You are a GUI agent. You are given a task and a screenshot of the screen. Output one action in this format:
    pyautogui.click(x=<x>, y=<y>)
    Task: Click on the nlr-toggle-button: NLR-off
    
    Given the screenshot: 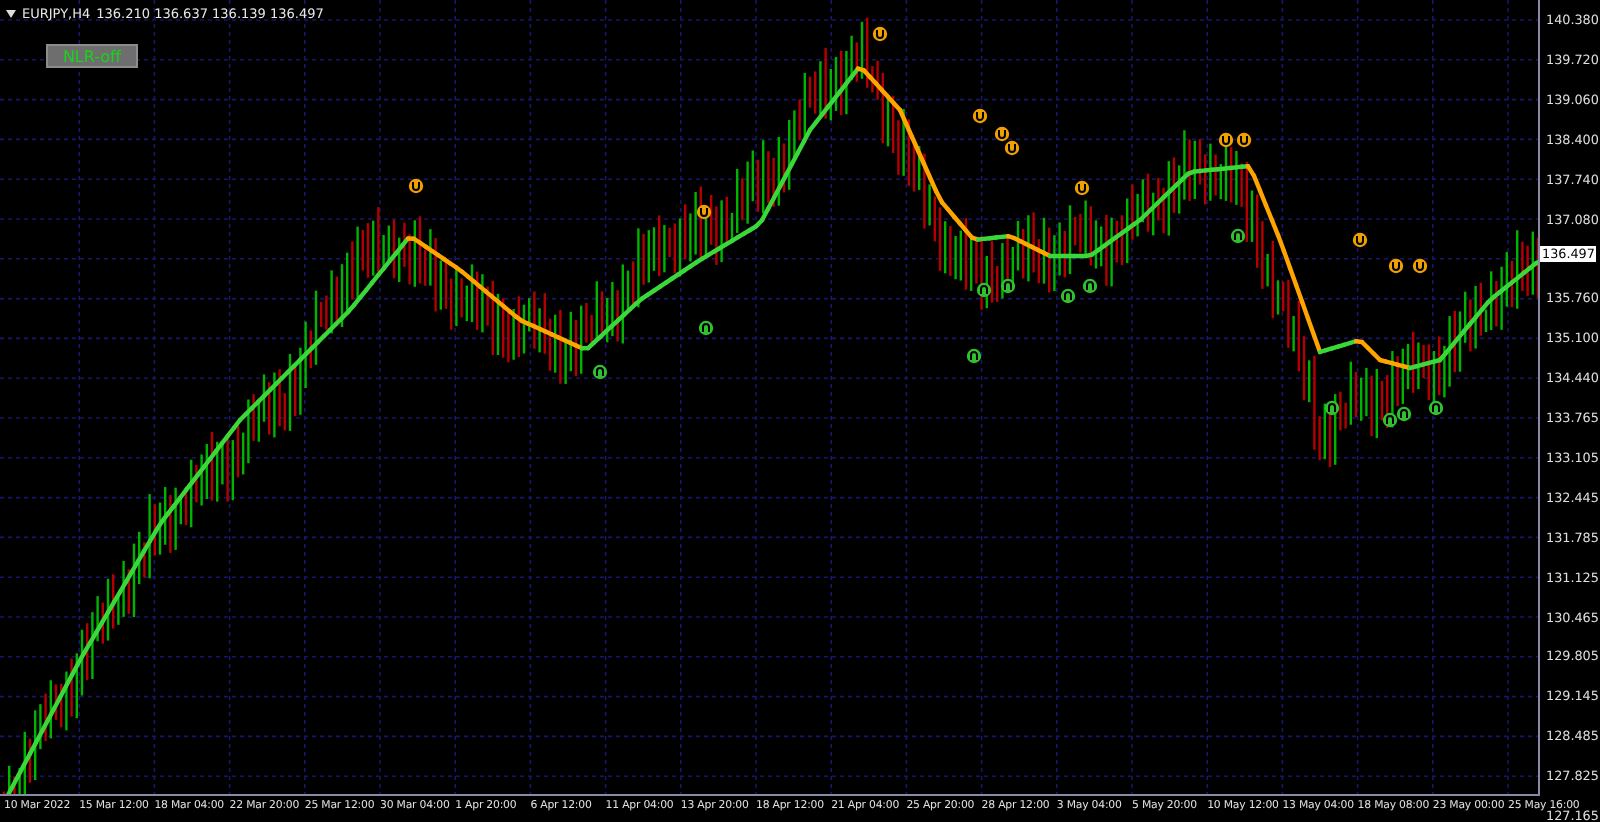 What is the action you would take?
    pyautogui.click(x=92, y=56)
    